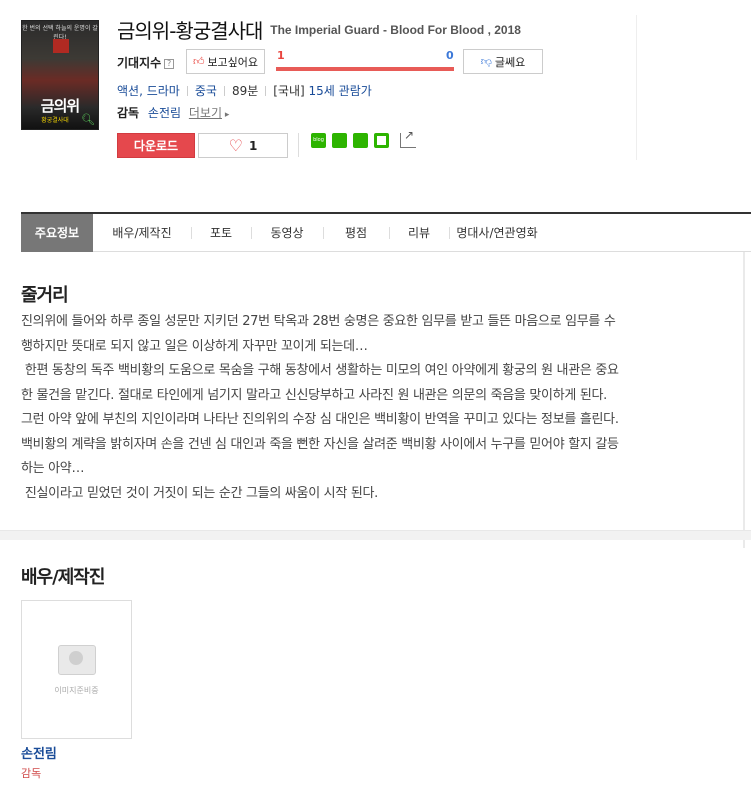  What do you see at coordinates (486, 61) in the screenshot?
I see `thumbs-down-icon: 👎︎` at bounding box center [486, 61].